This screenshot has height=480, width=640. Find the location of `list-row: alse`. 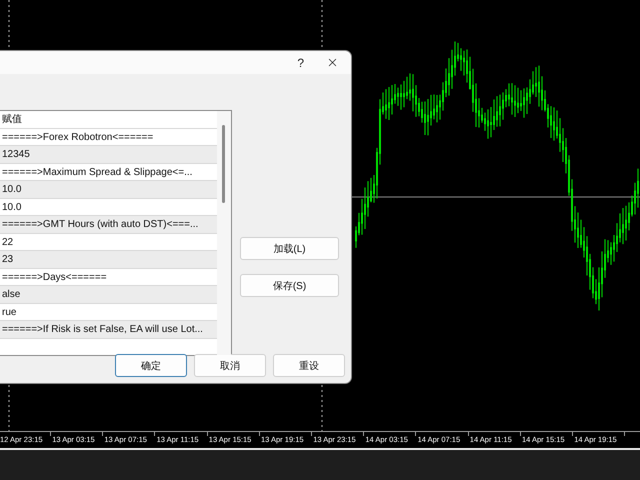

list-row: alse is located at coordinates (108, 295).